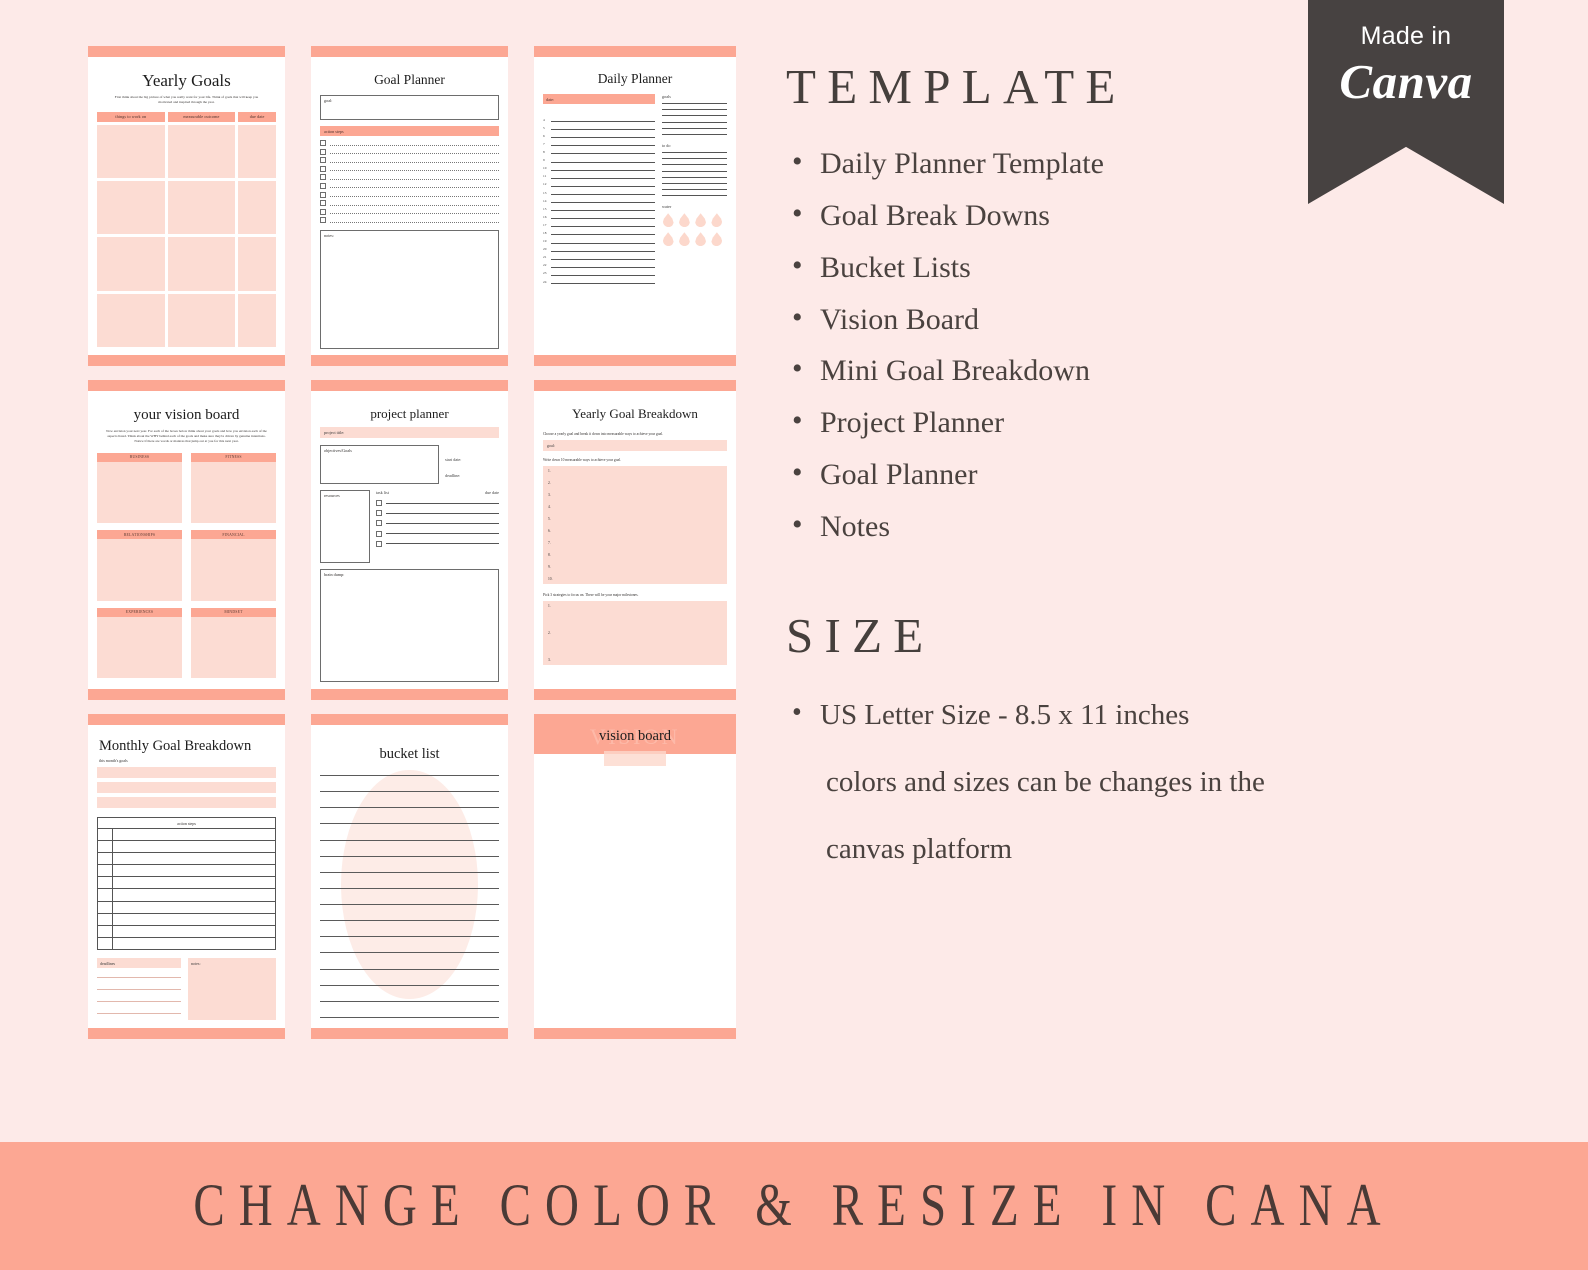 Image resolution: width=1588 pixels, height=1270 pixels. Describe the element at coordinates (472, 475) in the screenshot. I see `deadline-field: deadline:` at that location.